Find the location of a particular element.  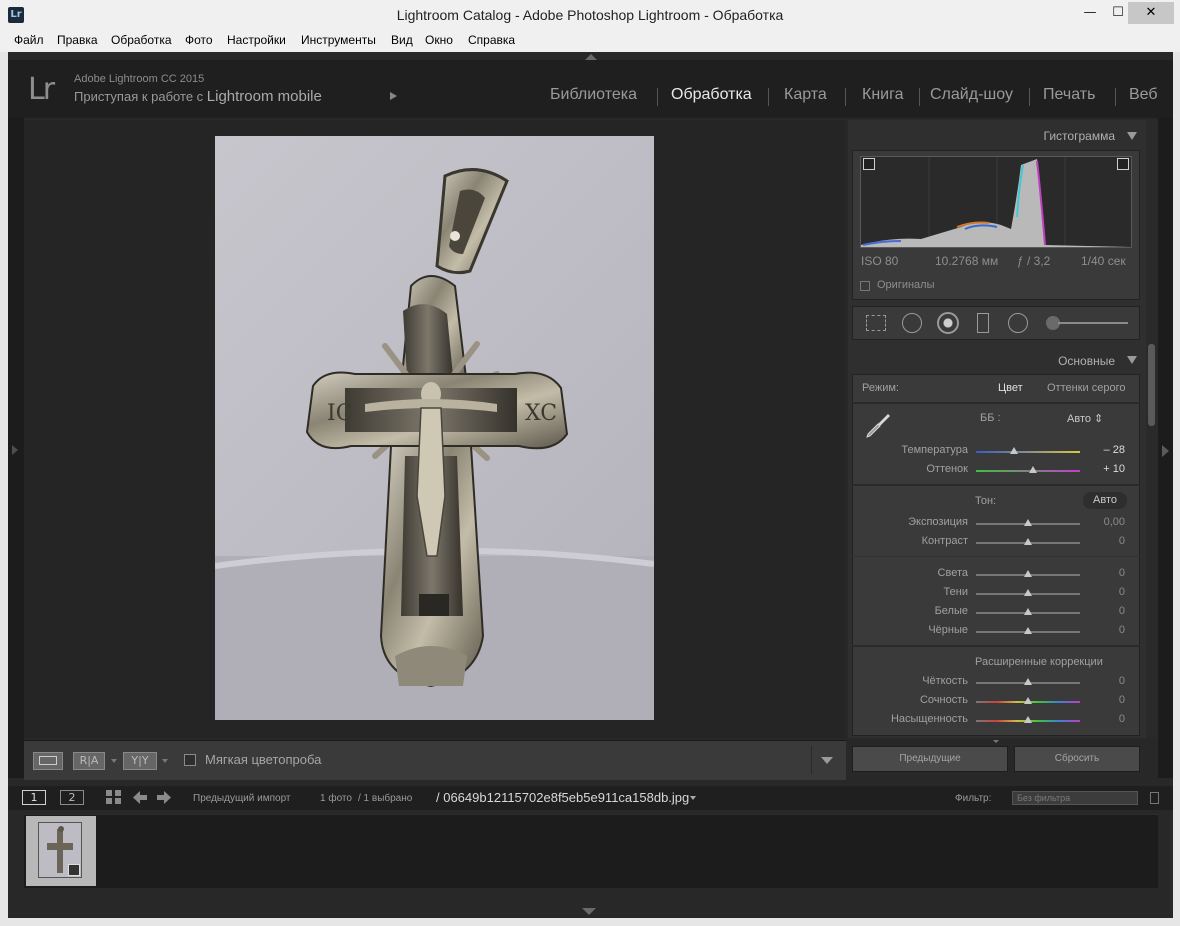

play-arrow-icon is located at coordinates (393, 96).